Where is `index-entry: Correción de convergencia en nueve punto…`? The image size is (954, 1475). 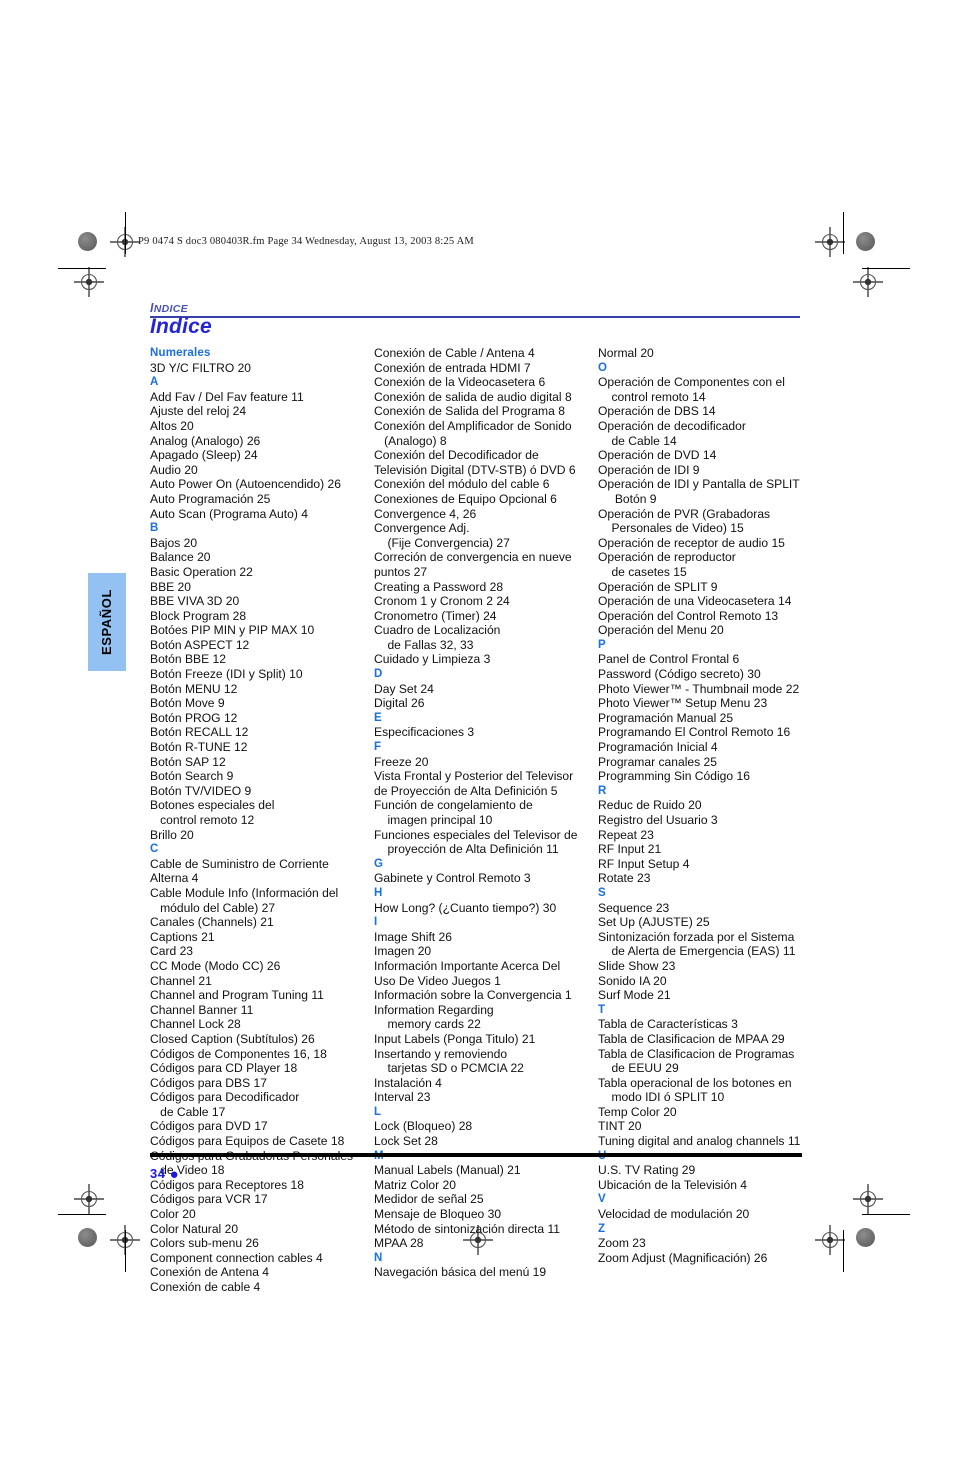
index-entry: Correción de convergencia en nueve punto… is located at coordinates (473, 564).